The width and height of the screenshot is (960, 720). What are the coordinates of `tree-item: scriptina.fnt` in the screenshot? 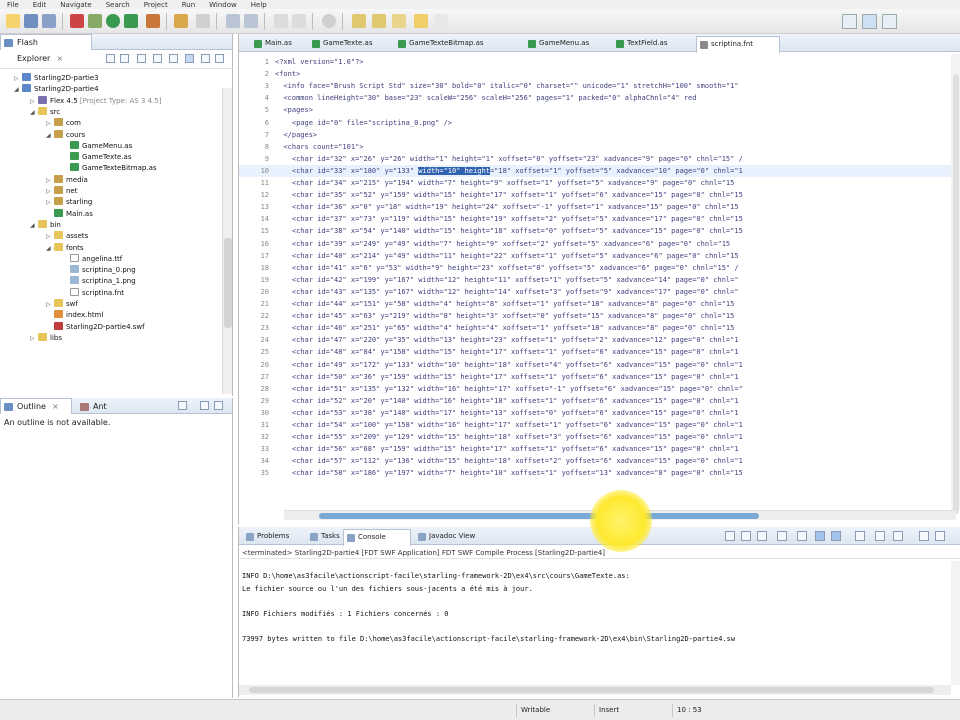 It's located at (93, 293).